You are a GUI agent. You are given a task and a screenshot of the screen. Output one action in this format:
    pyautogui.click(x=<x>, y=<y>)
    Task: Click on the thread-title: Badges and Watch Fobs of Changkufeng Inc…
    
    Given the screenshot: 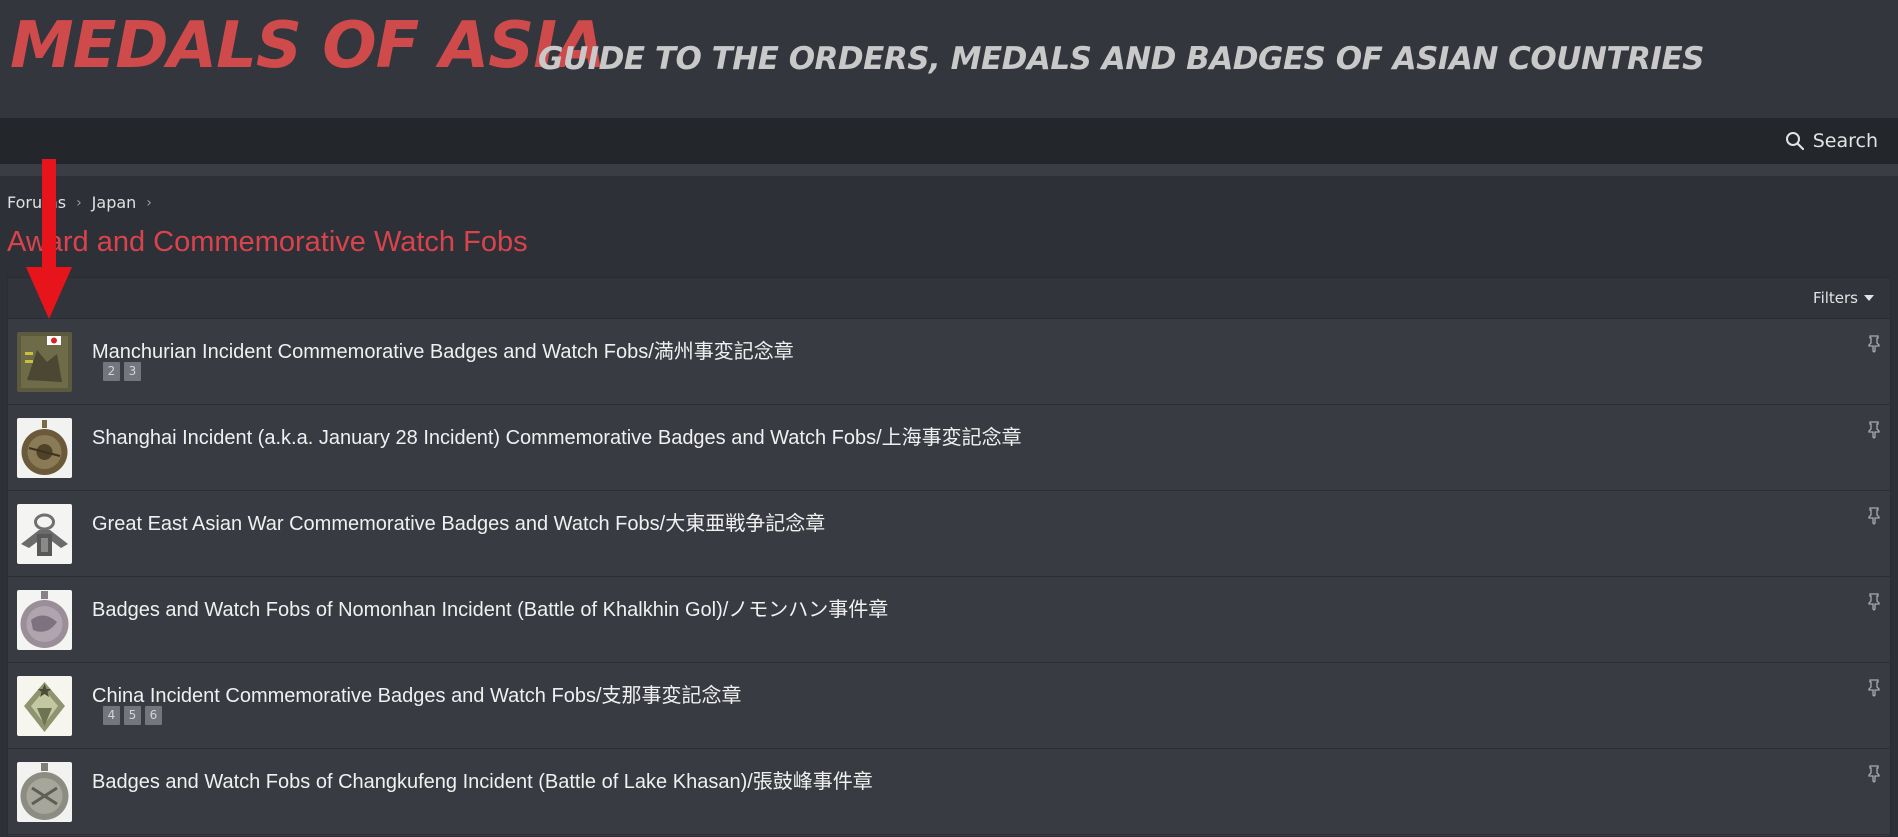 What is the action you would take?
    pyautogui.click(x=482, y=779)
    